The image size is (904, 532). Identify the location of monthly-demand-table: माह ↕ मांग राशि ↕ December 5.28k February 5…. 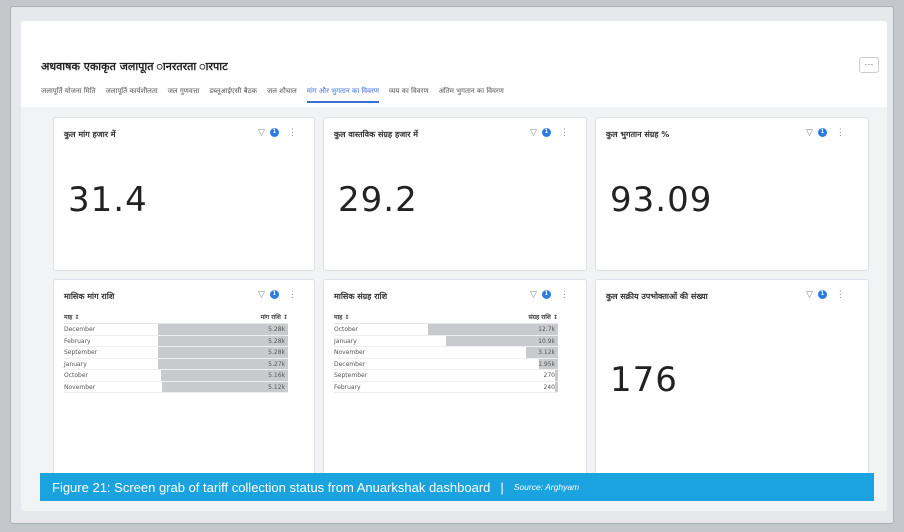
(176, 352).